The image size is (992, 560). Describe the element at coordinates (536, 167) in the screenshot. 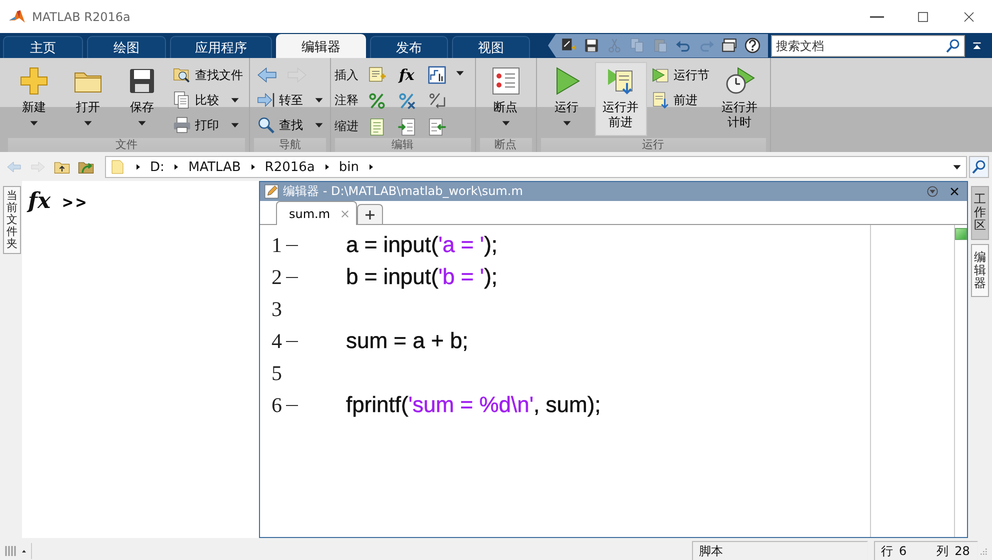

I see `path-field: D: MATLAB R2016a bin` at that location.